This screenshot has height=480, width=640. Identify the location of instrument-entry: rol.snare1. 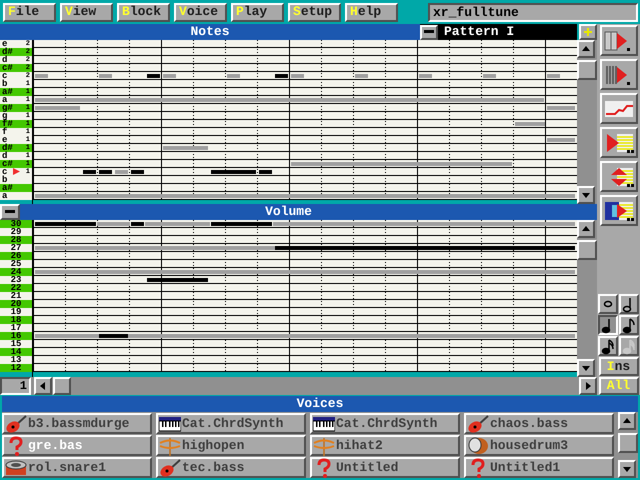
(77, 467).